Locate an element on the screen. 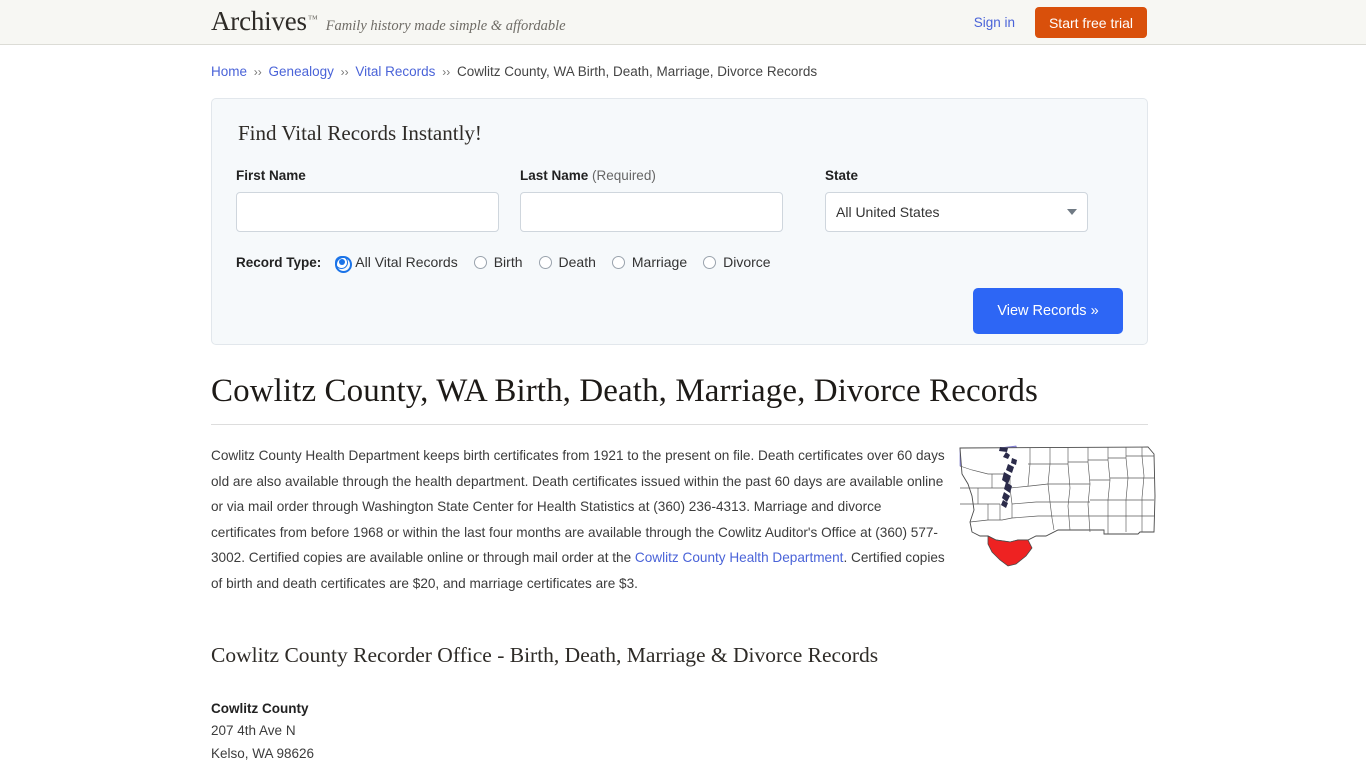  view-records-button: View Records » is located at coordinates (1048, 311).